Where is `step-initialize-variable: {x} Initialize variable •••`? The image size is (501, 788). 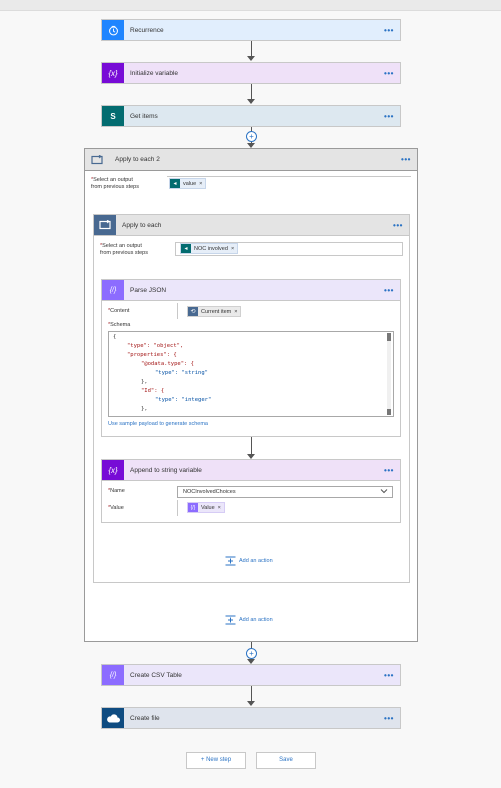
step-initialize-variable: {x} Initialize variable ••• is located at coordinates (251, 73).